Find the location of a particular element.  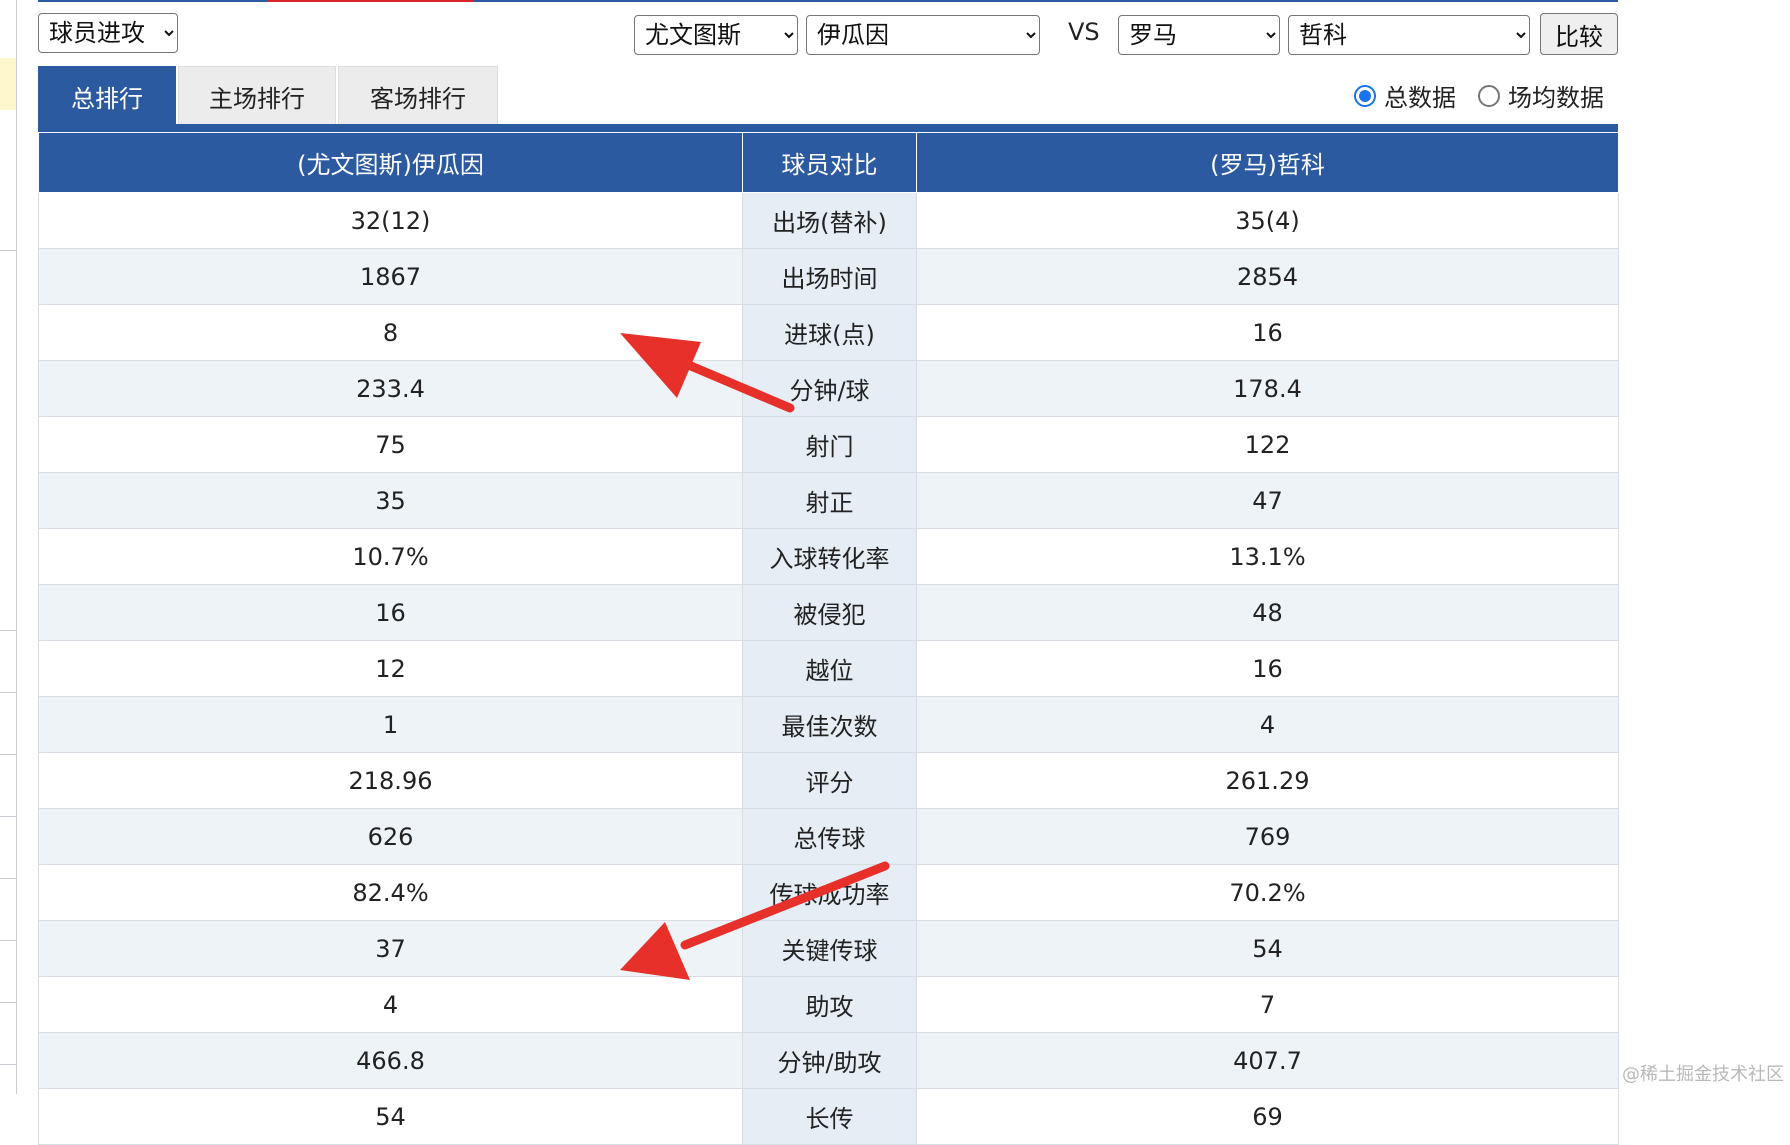

stat-player-a: 1 is located at coordinates (390, 724).